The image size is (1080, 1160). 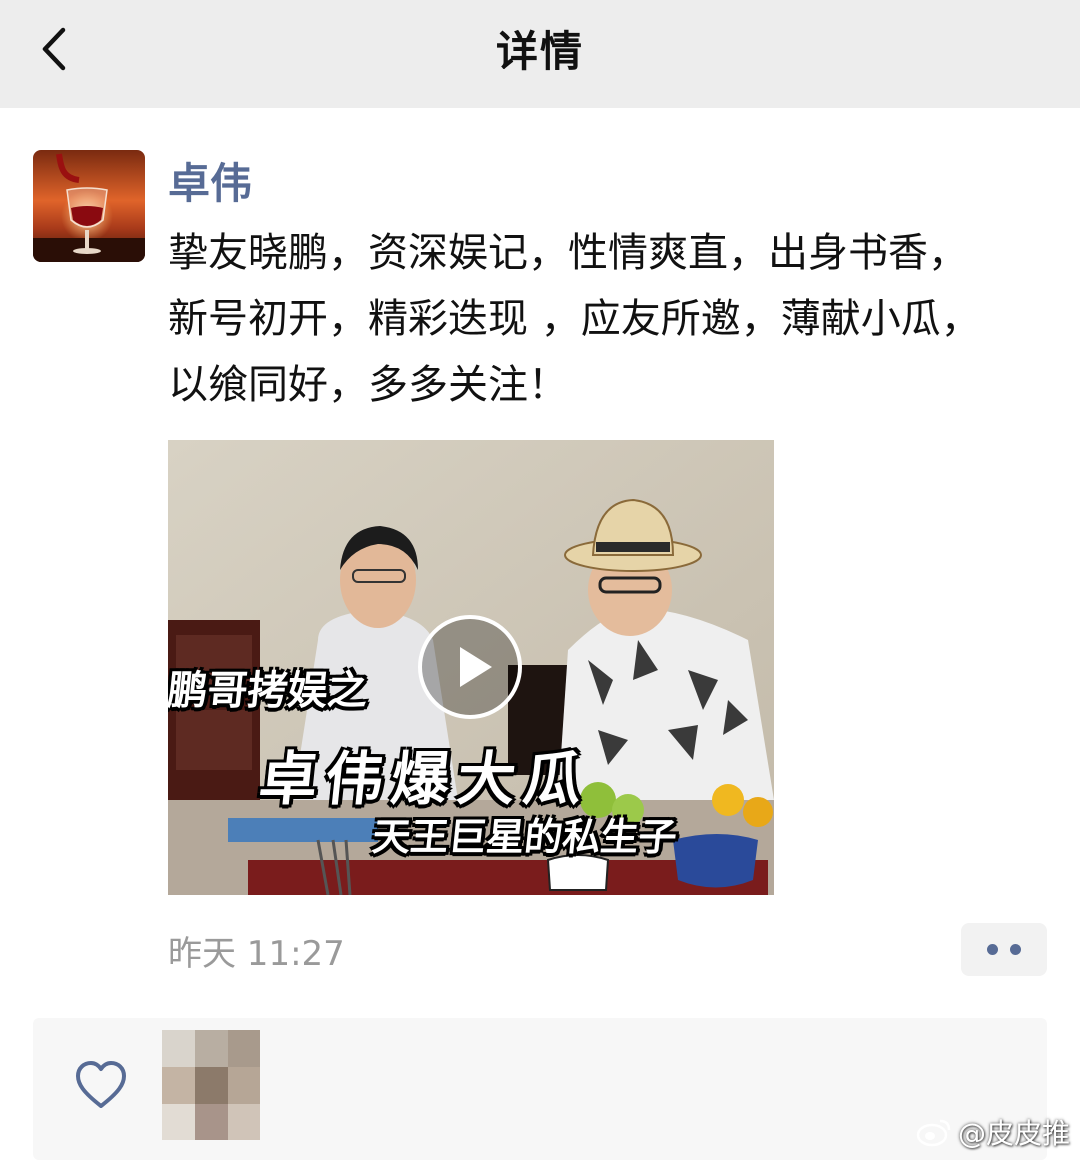 I want to click on likes-panel, so click(x=540, y=1089).